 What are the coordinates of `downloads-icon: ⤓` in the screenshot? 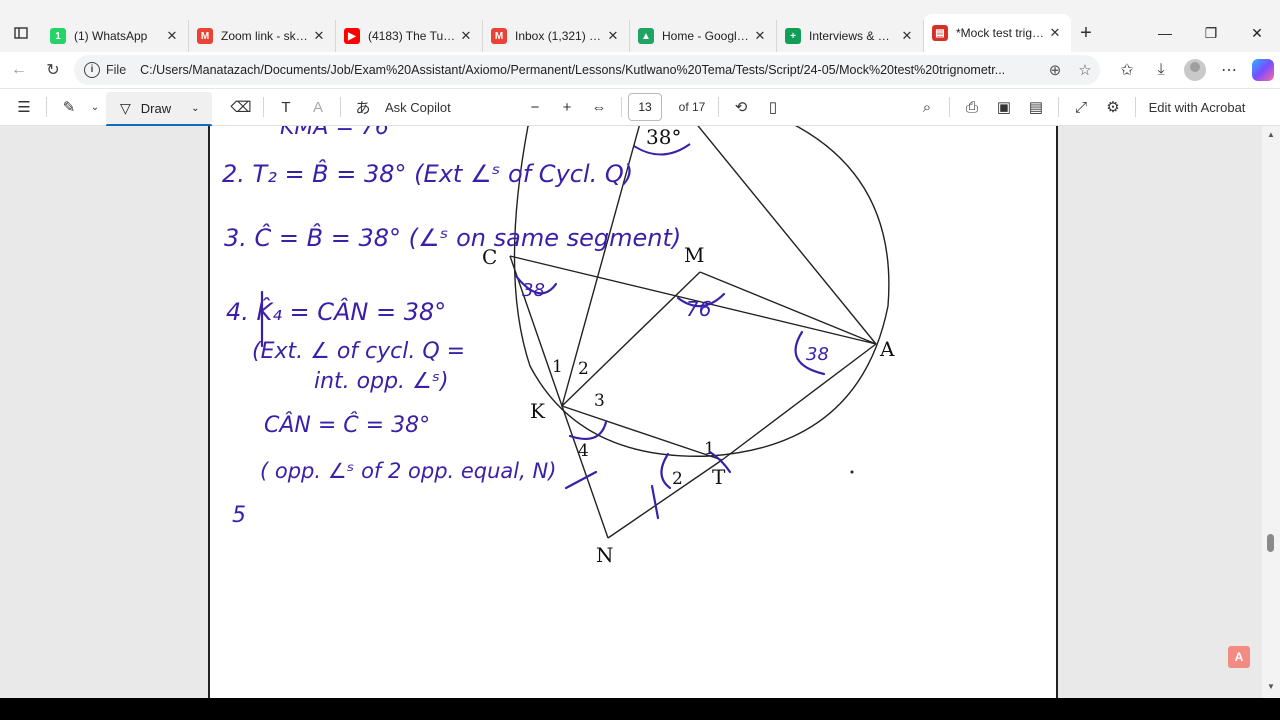 It's located at (1161, 70).